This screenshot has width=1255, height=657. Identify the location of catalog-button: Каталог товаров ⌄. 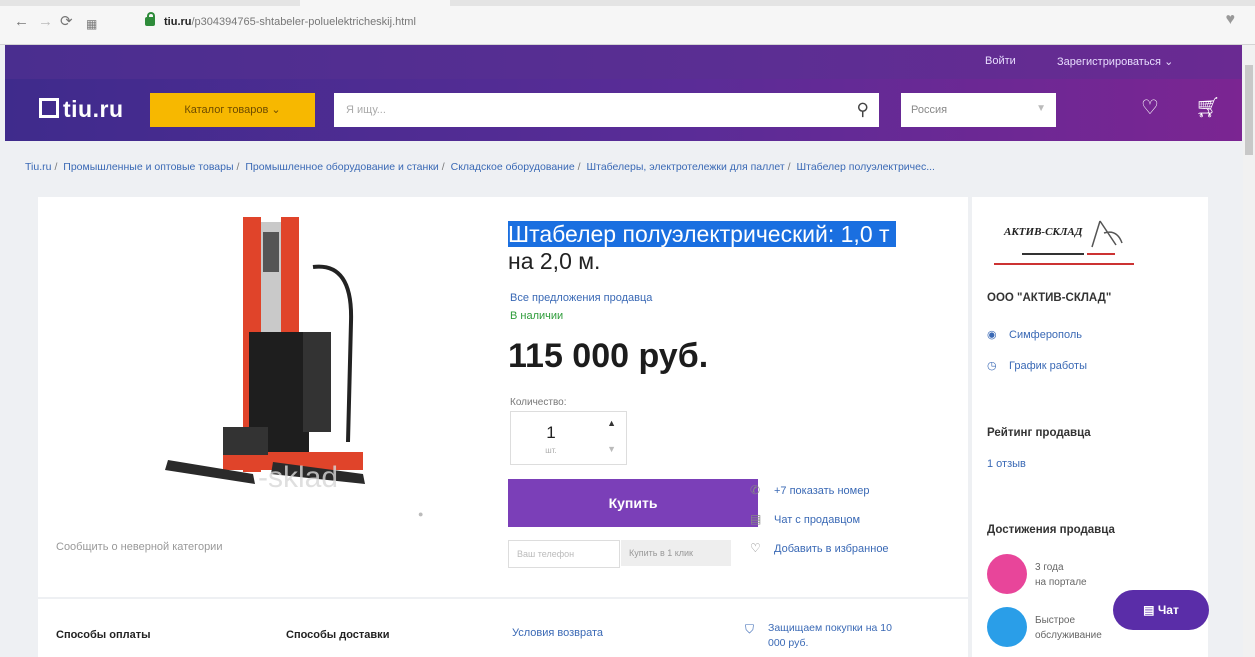
(232, 110).